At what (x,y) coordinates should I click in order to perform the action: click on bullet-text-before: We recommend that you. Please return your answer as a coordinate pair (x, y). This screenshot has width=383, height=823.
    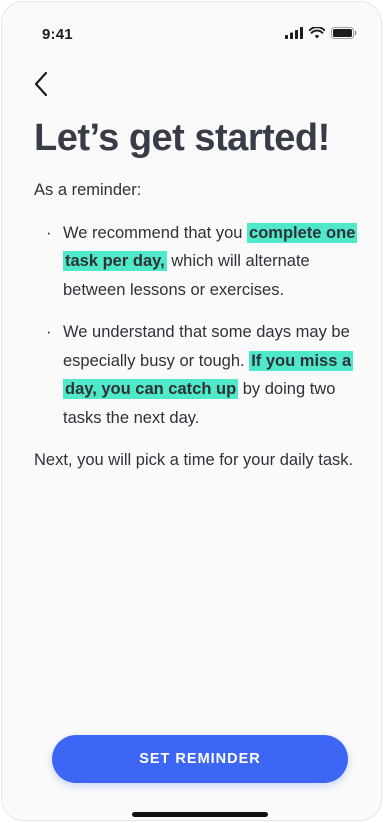
    Looking at the image, I should click on (155, 232).